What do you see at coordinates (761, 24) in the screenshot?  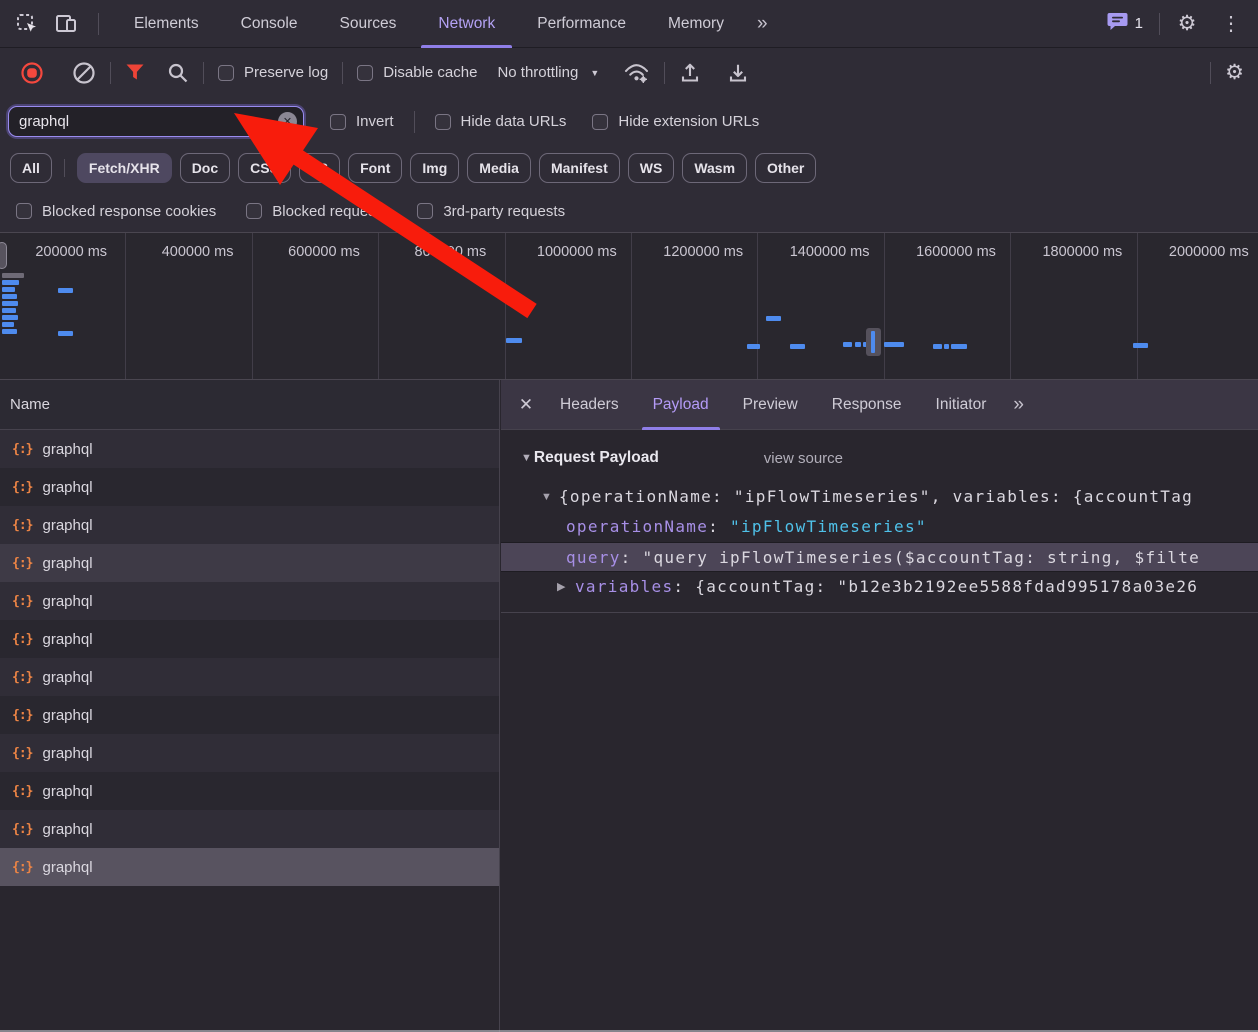 I see `more-tabs-chevron-icon: »` at bounding box center [761, 24].